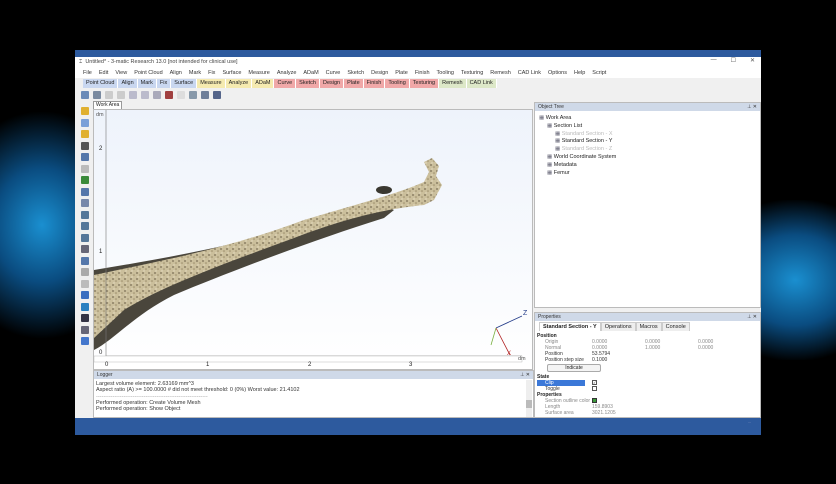 This screenshot has height=484, width=836. Describe the element at coordinates (176, 73) in the screenshot. I see `menu-align: Align` at that location.